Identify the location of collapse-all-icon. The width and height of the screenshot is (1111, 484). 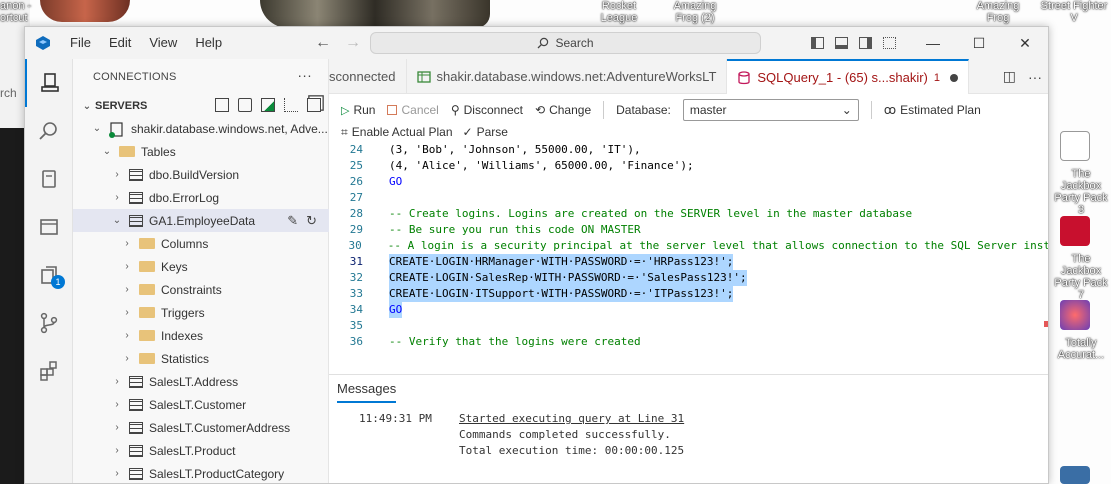
(314, 105).